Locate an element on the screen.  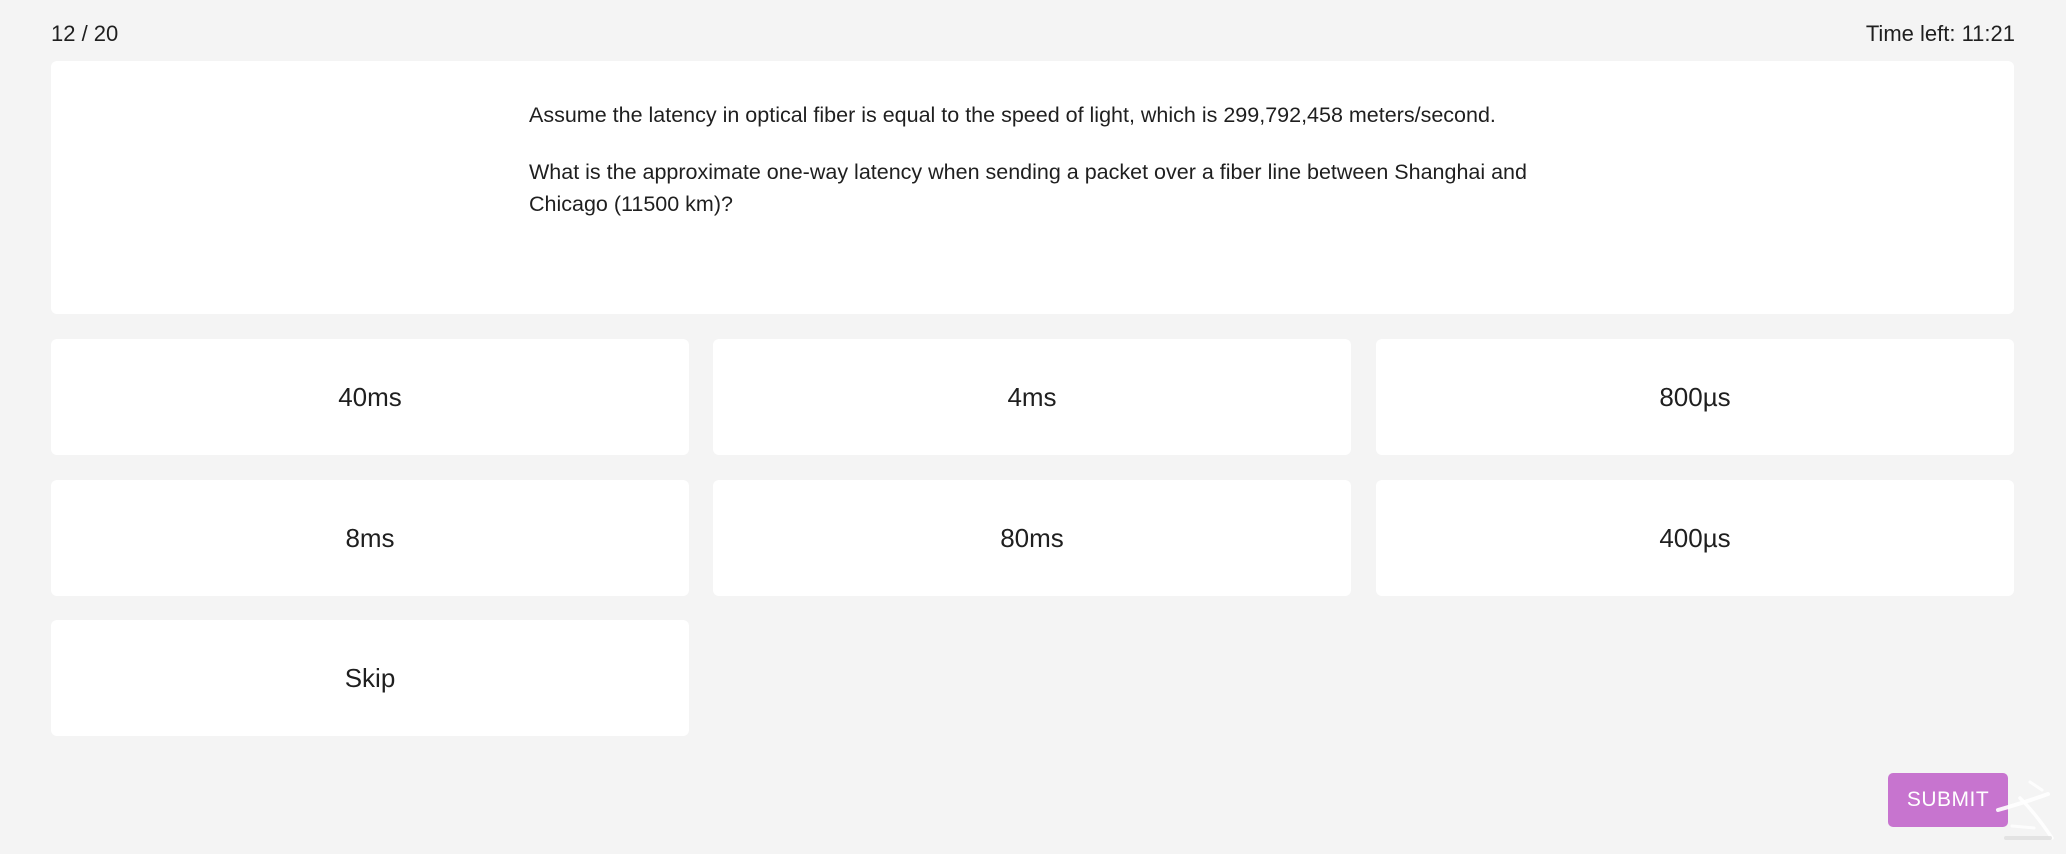
answer-option: 80ms is located at coordinates (1032, 538).